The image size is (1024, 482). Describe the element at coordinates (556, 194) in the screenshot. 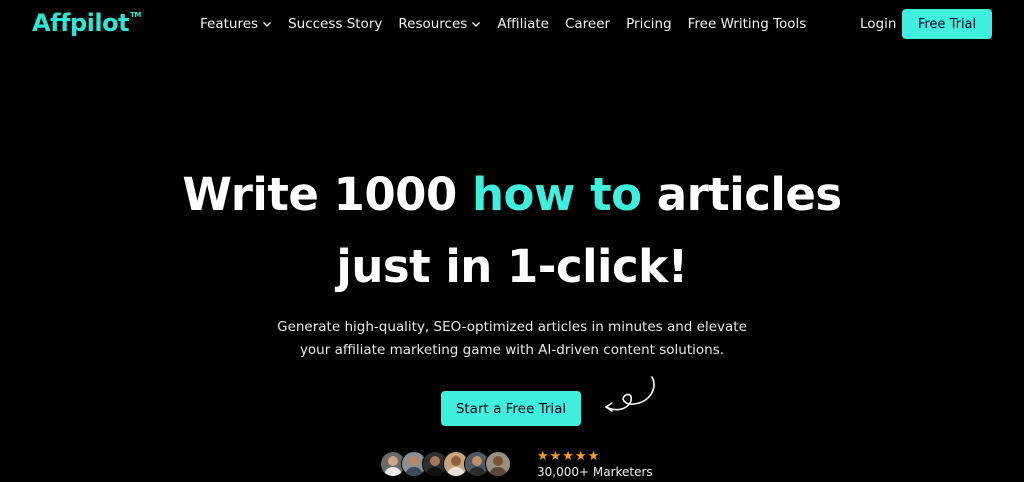

I see `headline-accent: how to` at that location.